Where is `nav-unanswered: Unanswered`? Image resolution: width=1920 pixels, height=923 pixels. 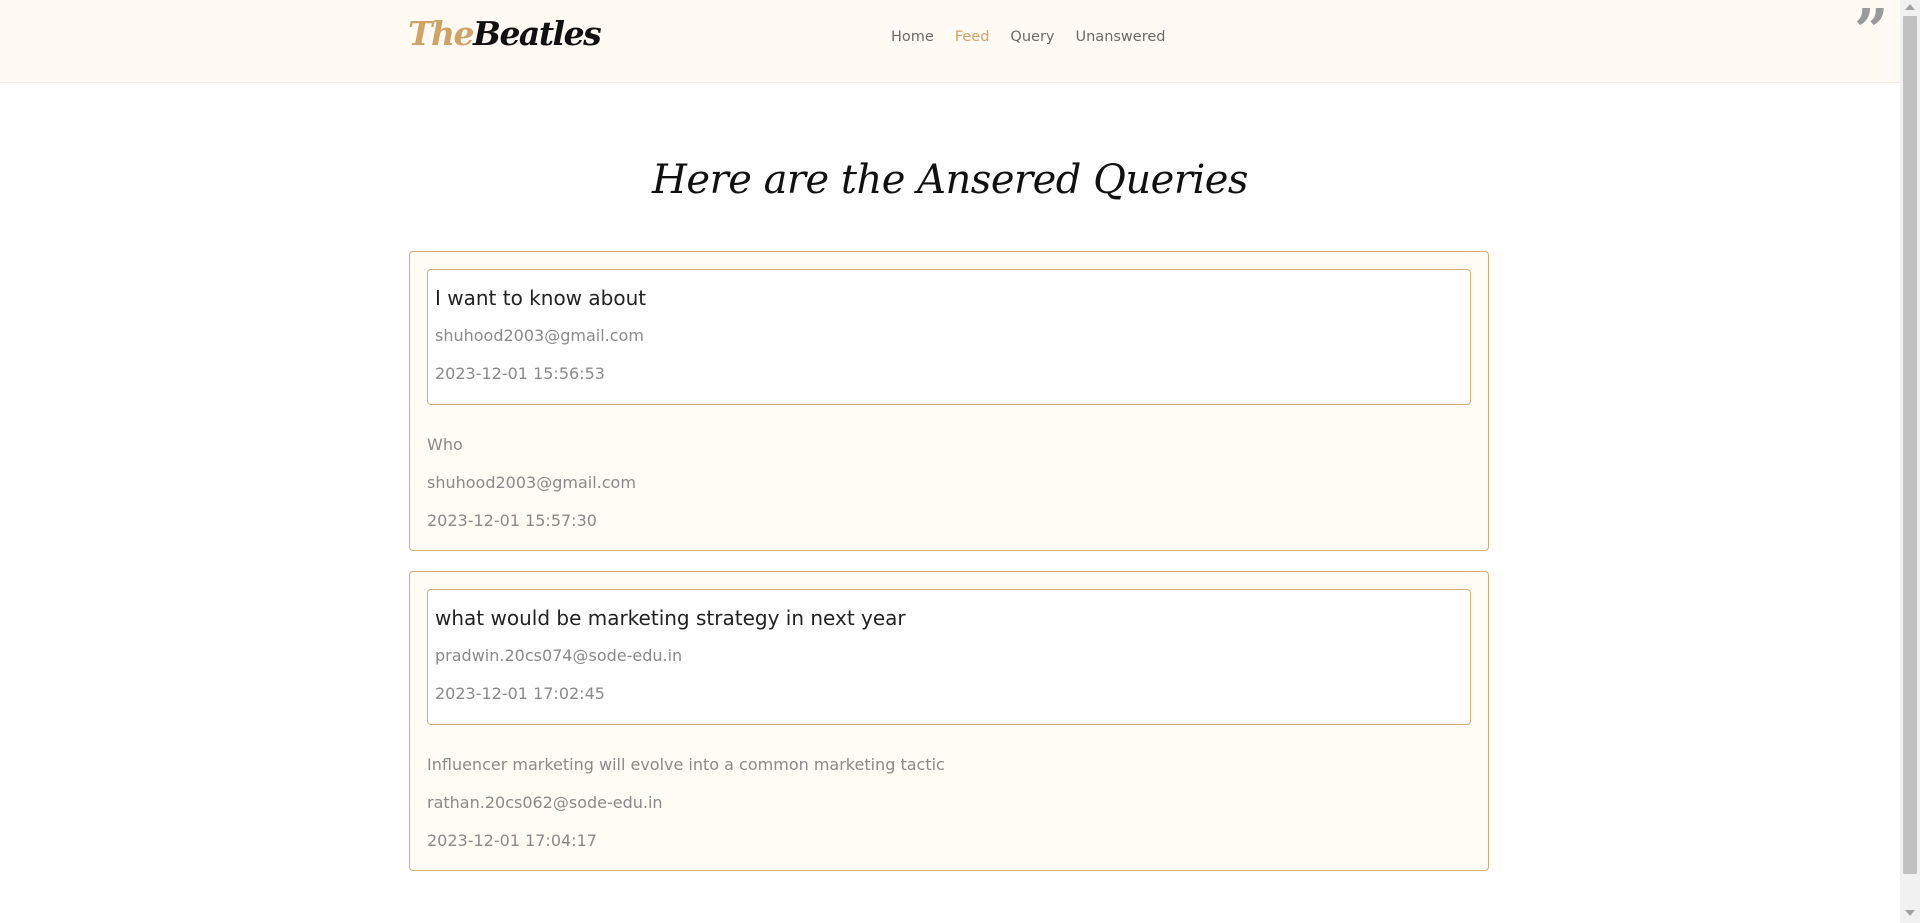 nav-unanswered: Unanswered is located at coordinates (1121, 37).